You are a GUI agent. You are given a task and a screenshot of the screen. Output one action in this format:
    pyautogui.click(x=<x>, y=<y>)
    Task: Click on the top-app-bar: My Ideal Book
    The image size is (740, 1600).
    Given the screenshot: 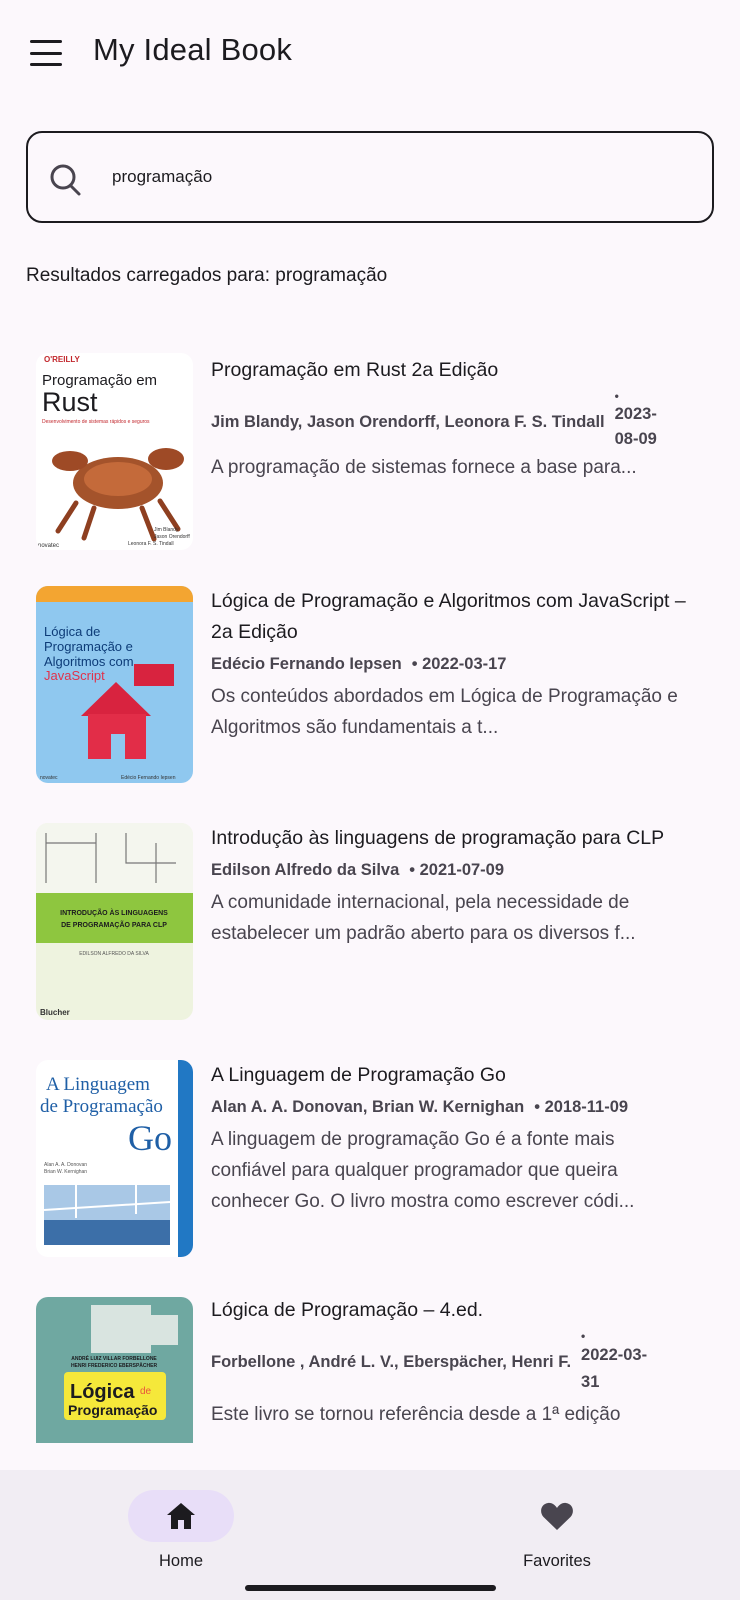 What is the action you would take?
    pyautogui.click(x=370, y=52)
    